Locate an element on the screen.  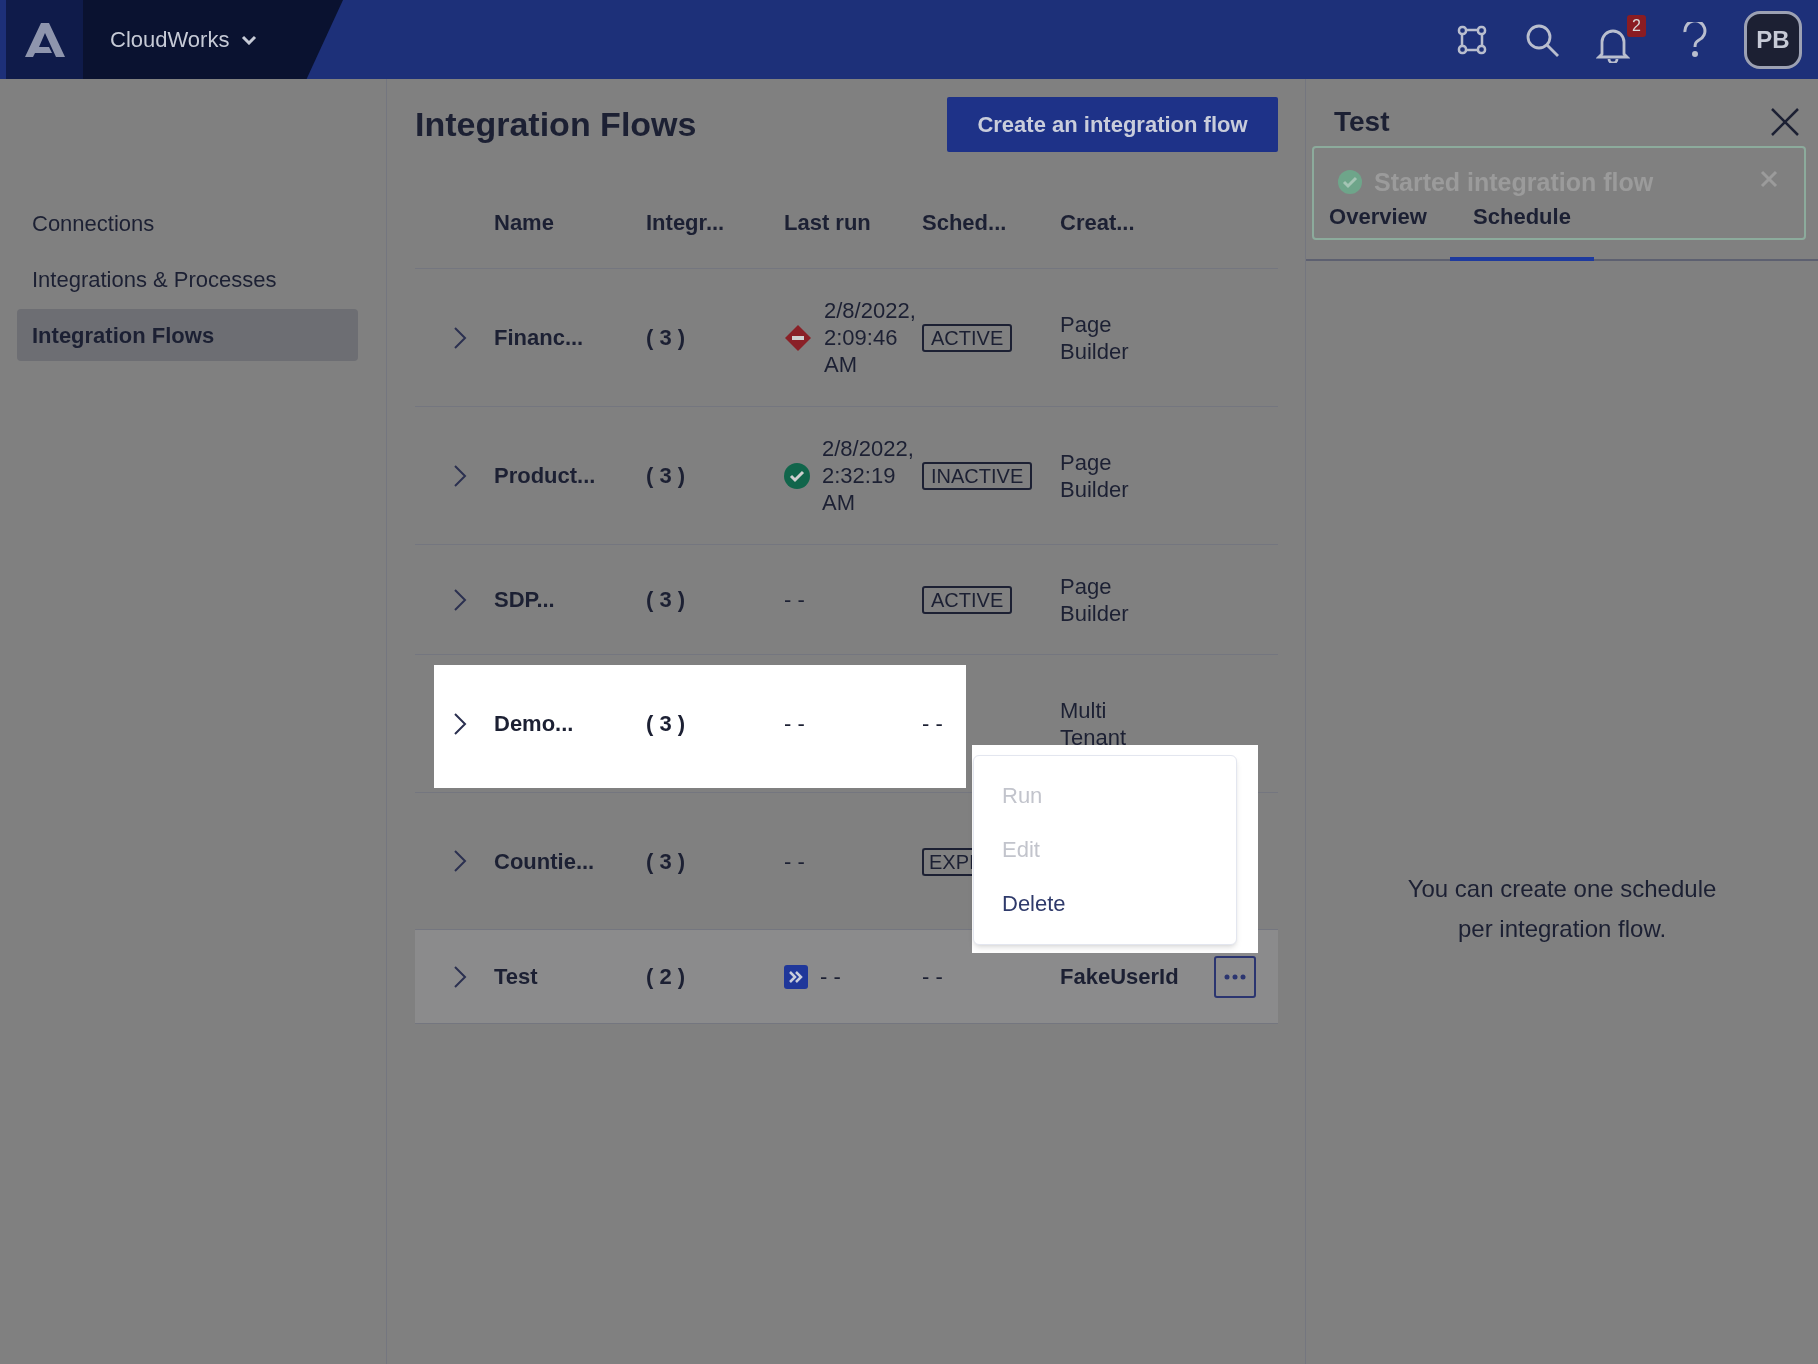
tab: Overview is located at coordinates (1378, 230).